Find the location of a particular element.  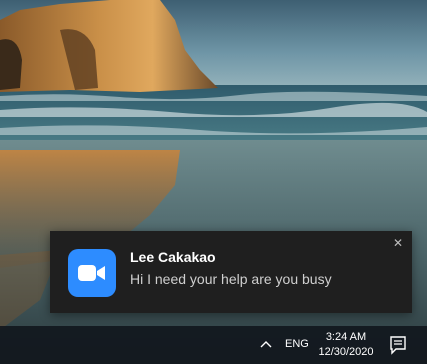

system-clock: 3:24 AM 12/30/2020 is located at coordinates (346, 345).